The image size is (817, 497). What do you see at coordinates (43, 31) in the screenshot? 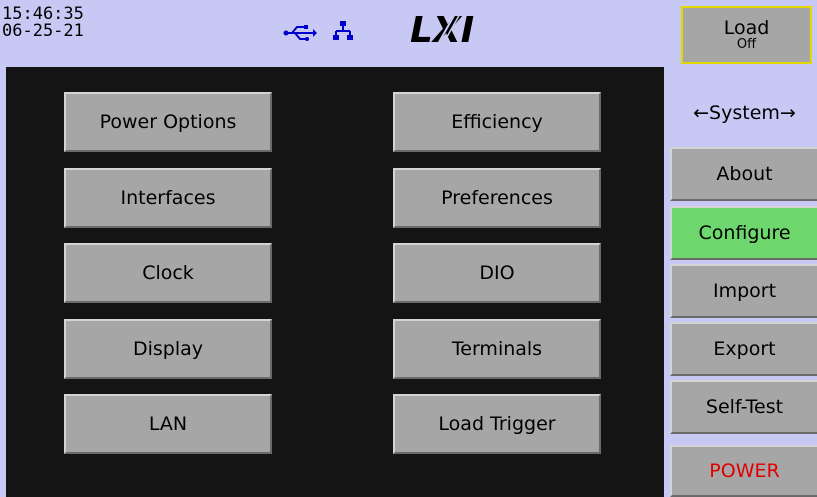
I see `date-readout: 06-25-21` at bounding box center [43, 31].